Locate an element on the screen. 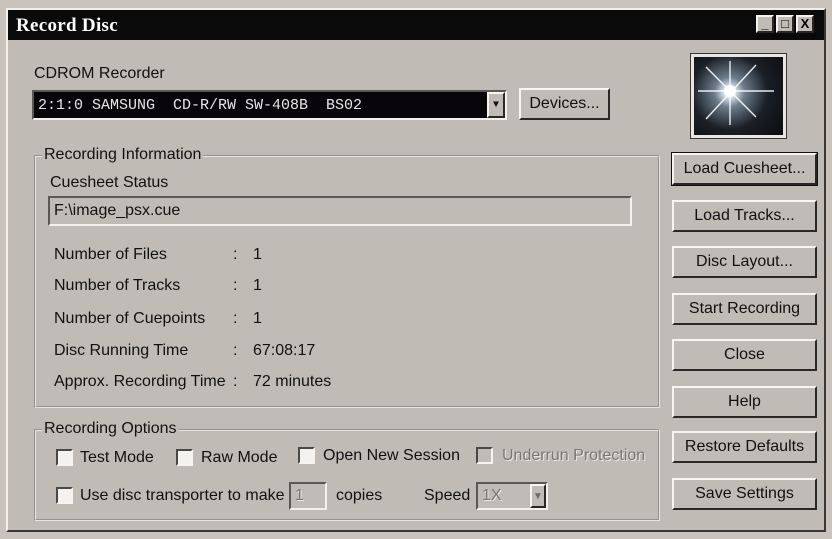 Image resolution: width=832 pixels, height=539 pixels. files-value: 1 is located at coordinates (257, 254).